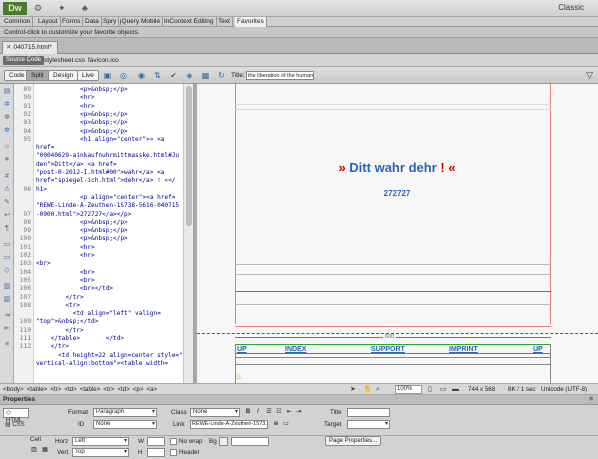  I want to click on tag-selector-item: <body>, so click(13, 389).